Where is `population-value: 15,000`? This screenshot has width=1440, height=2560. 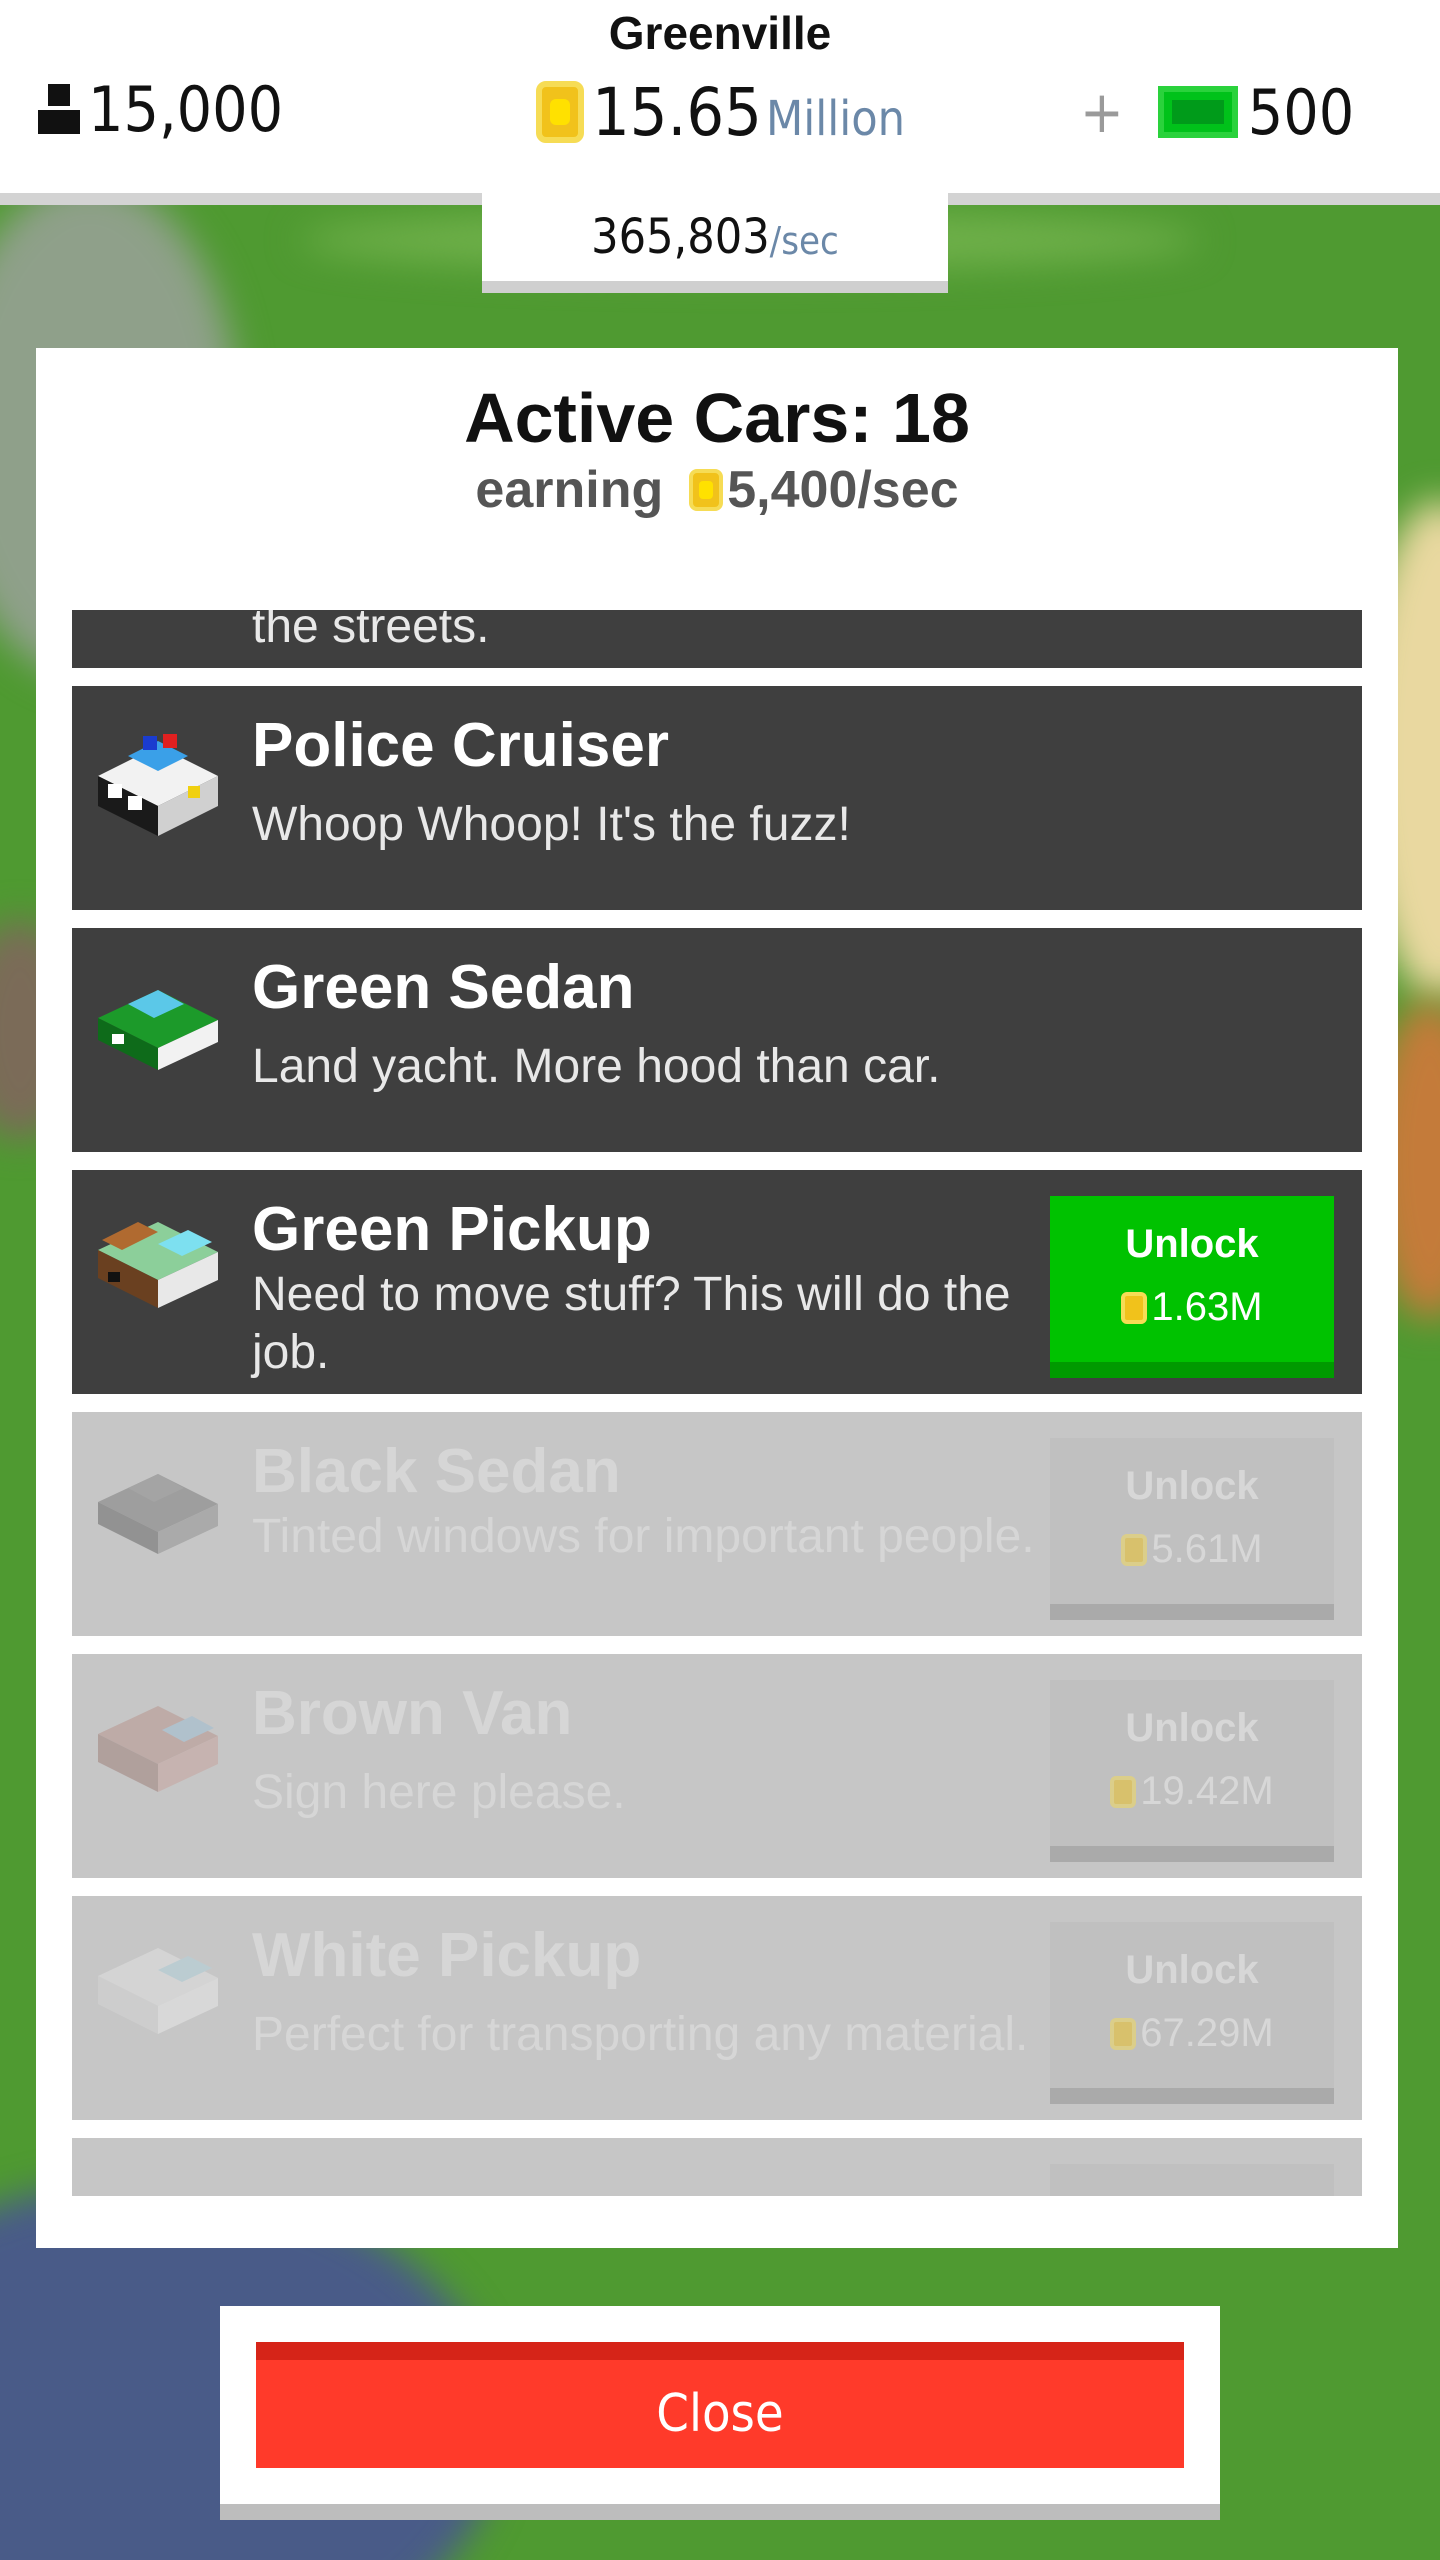
population-value: 15,000 is located at coordinates (186, 109).